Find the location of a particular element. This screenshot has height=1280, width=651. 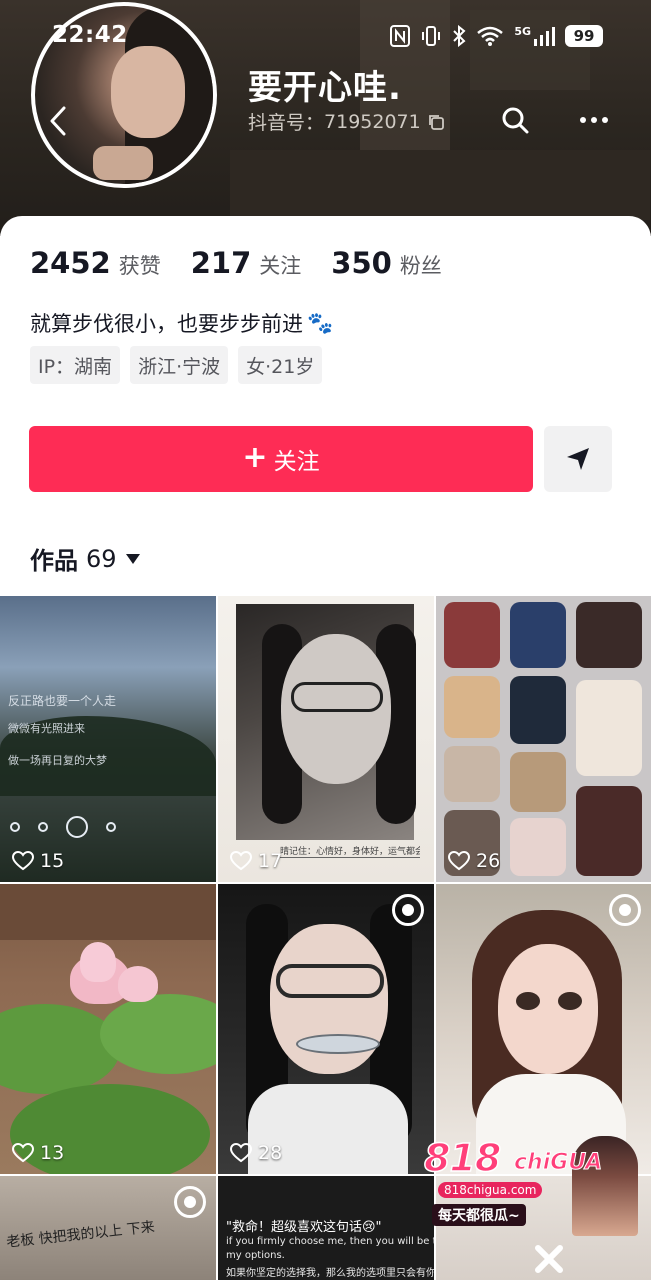

follow-button: + 关注 is located at coordinates (281, 459).